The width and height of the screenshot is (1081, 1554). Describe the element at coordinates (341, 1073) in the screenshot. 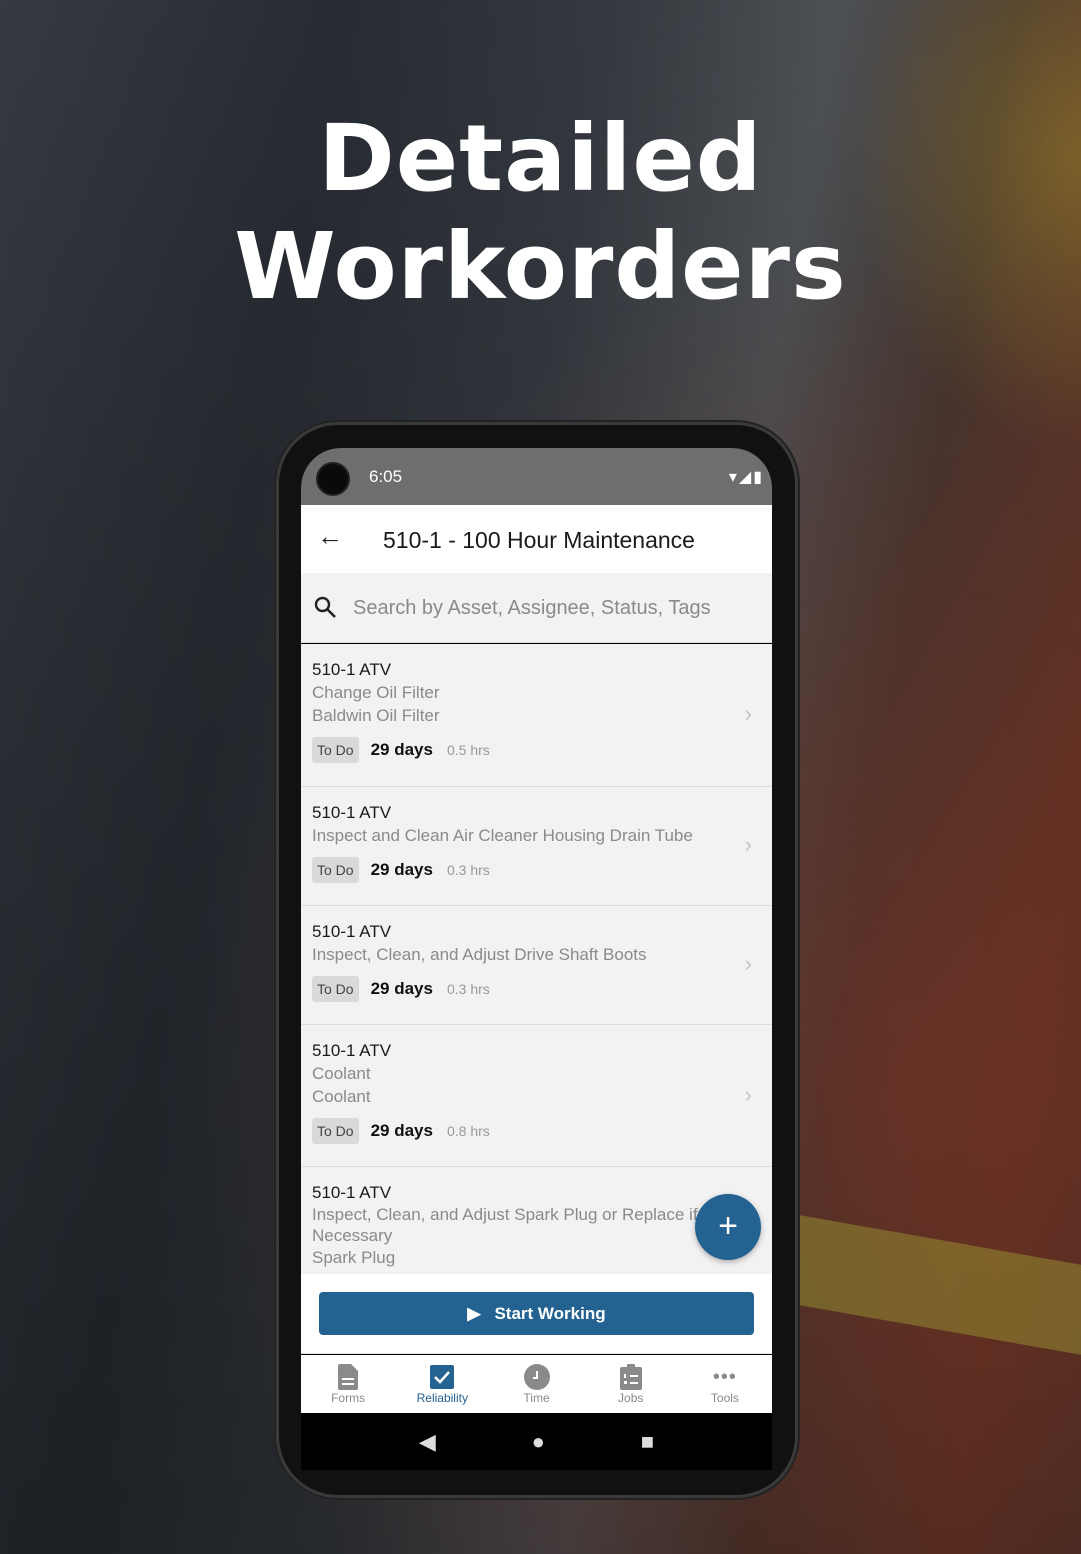

I see `task-name: Coolant` at that location.